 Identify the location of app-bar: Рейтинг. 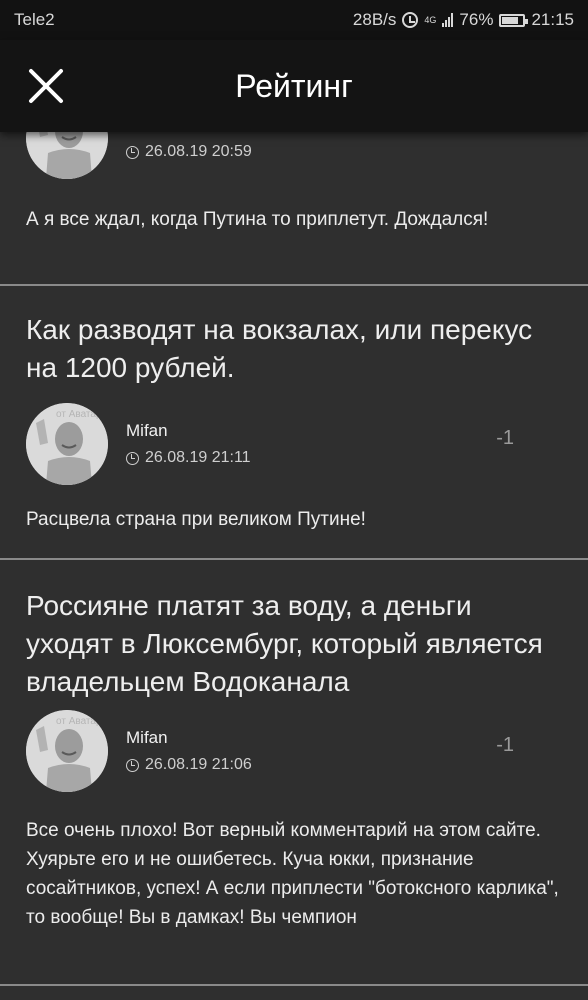
(294, 86).